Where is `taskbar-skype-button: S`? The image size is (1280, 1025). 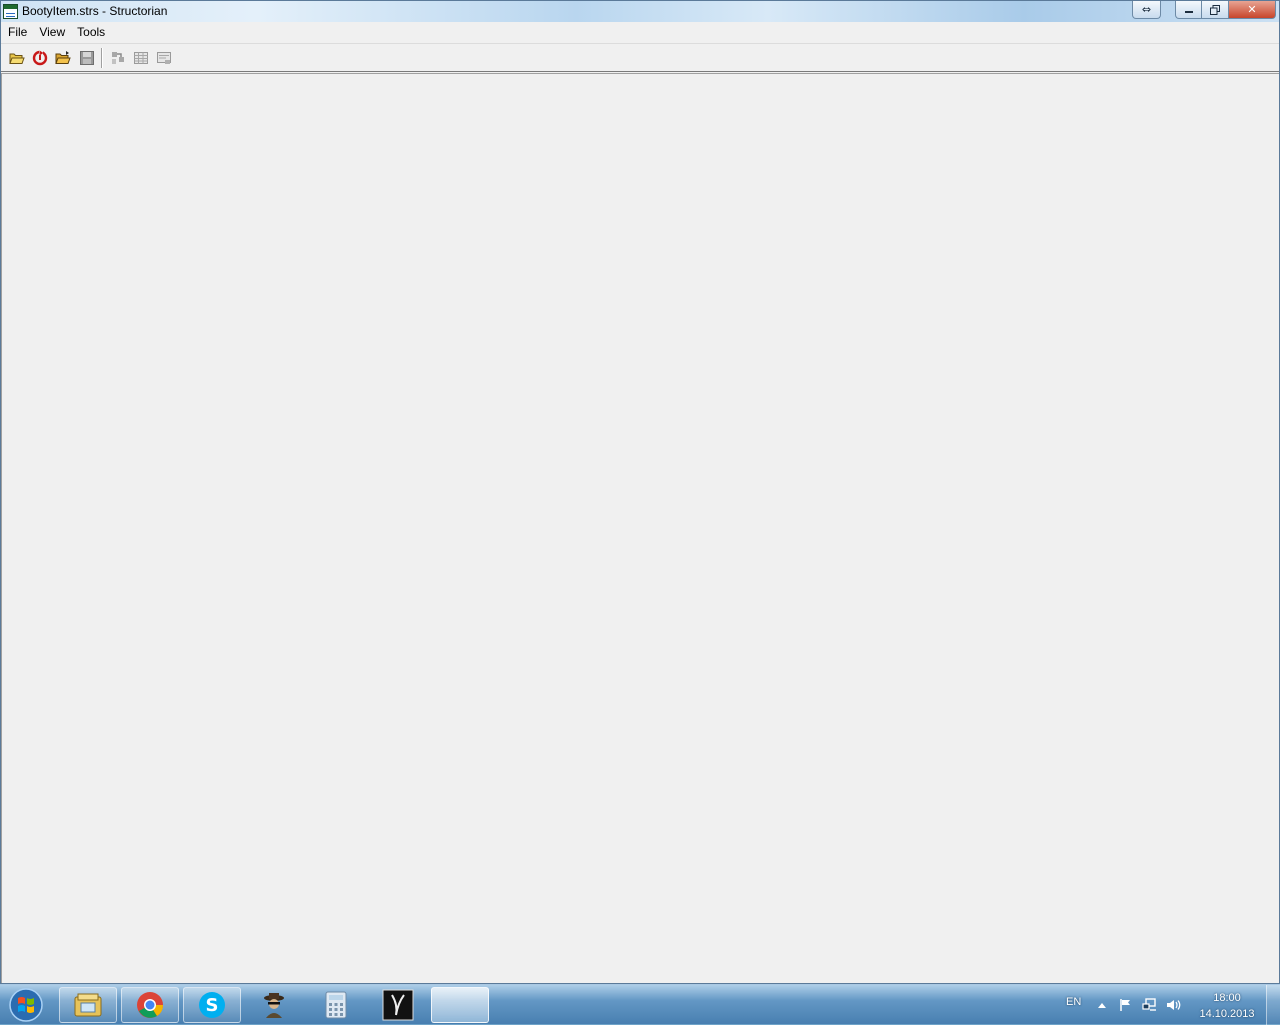
taskbar-skype-button: S is located at coordinates (212, 1005).